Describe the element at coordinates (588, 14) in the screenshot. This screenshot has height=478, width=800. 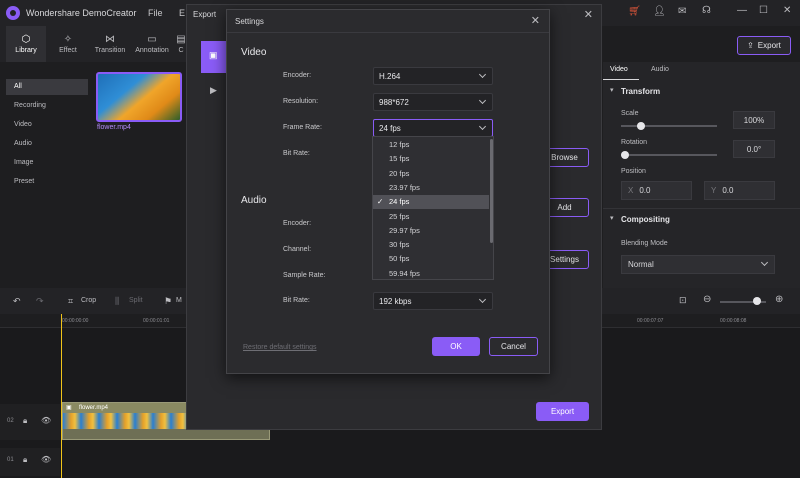
I see `export-close-button: ✕` at that location.